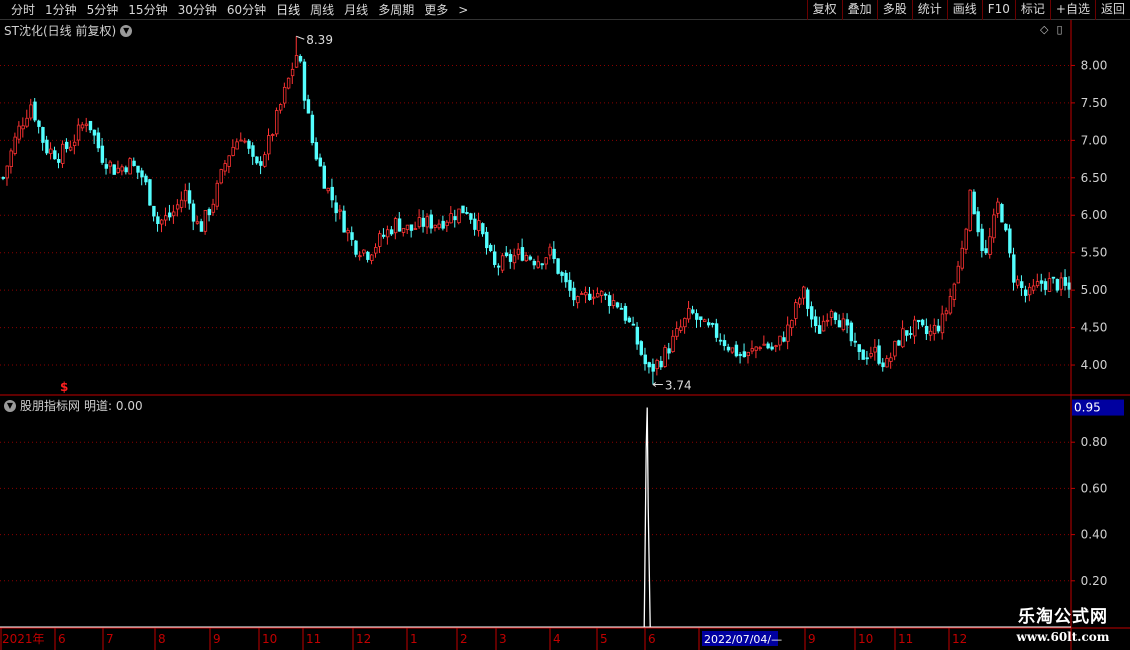  Describe the element at coordinates (964, 10) in the screenshot. I see `toolbar-button-4: 画线` at that location.